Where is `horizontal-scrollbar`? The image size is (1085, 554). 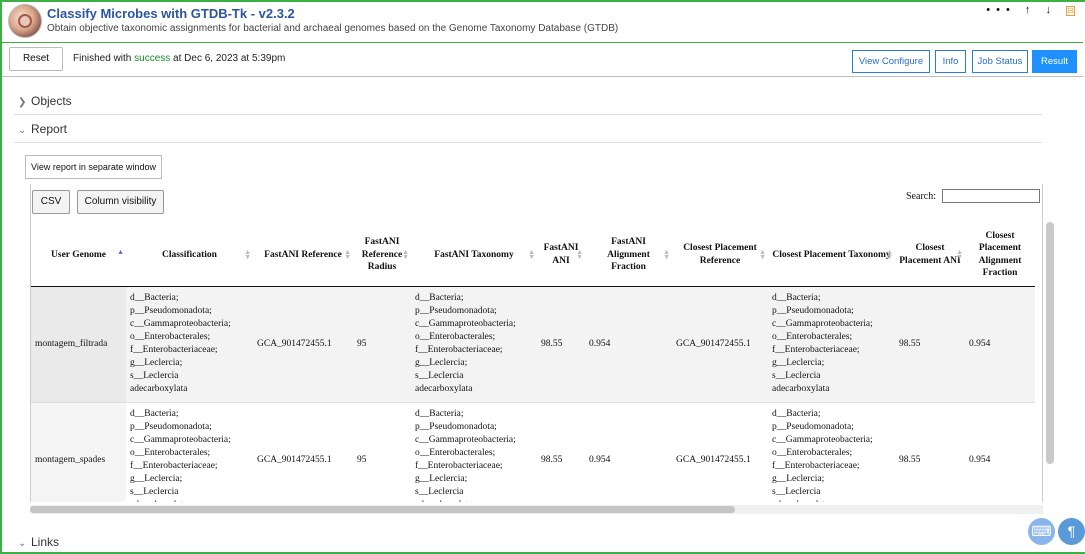
horizontal-scrollbar is located at coordinates (536, 509).